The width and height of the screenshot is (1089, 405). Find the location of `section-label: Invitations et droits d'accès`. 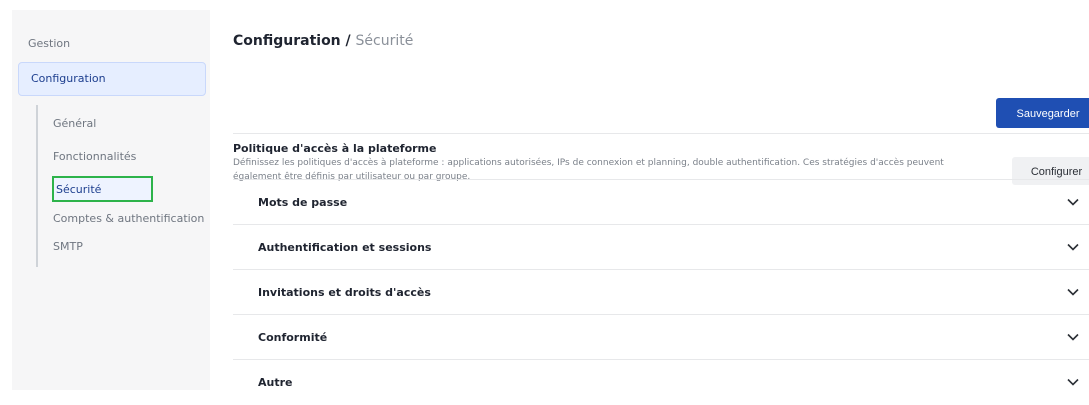

section-label: Invitations et droits d'accès is located at coordinates (344, 292).